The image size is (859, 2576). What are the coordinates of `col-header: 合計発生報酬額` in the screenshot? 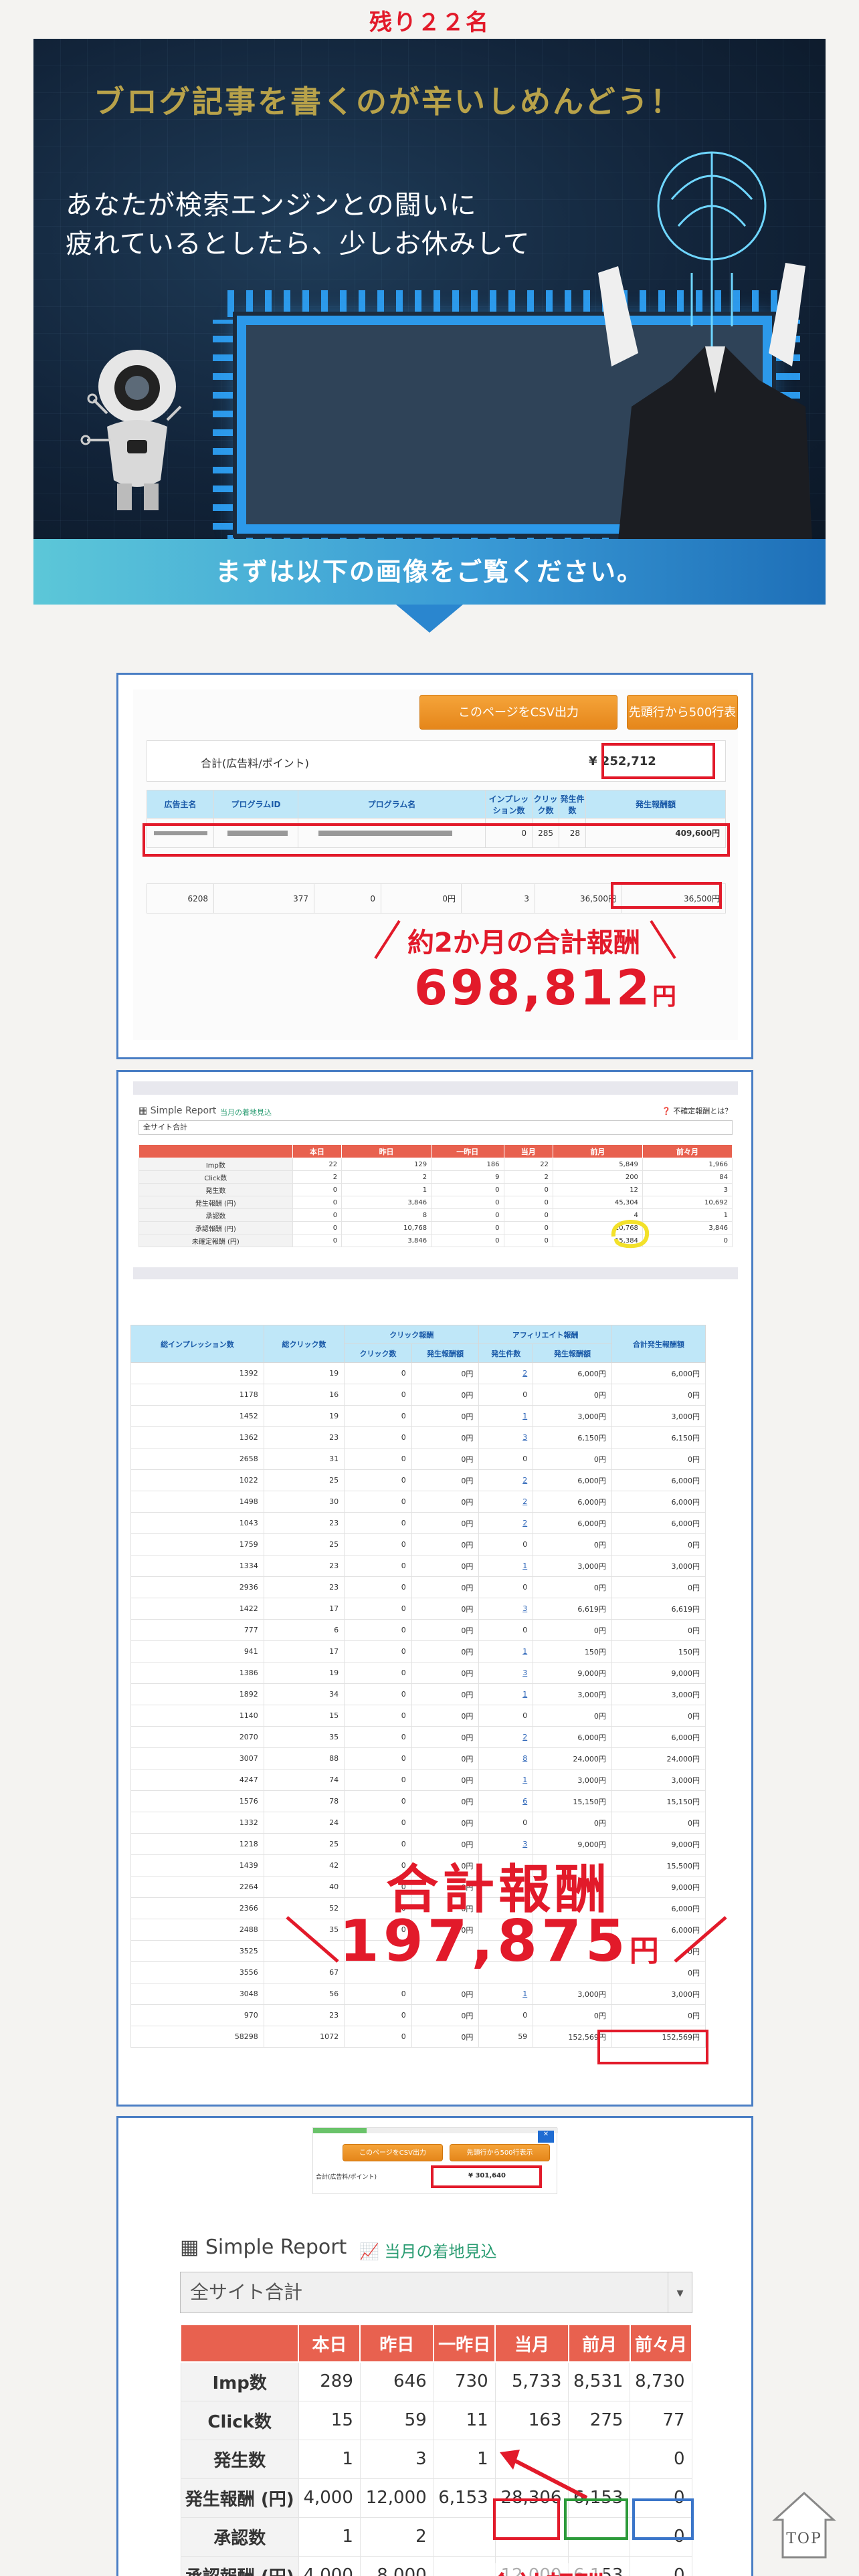 It's located at (658, 1344).